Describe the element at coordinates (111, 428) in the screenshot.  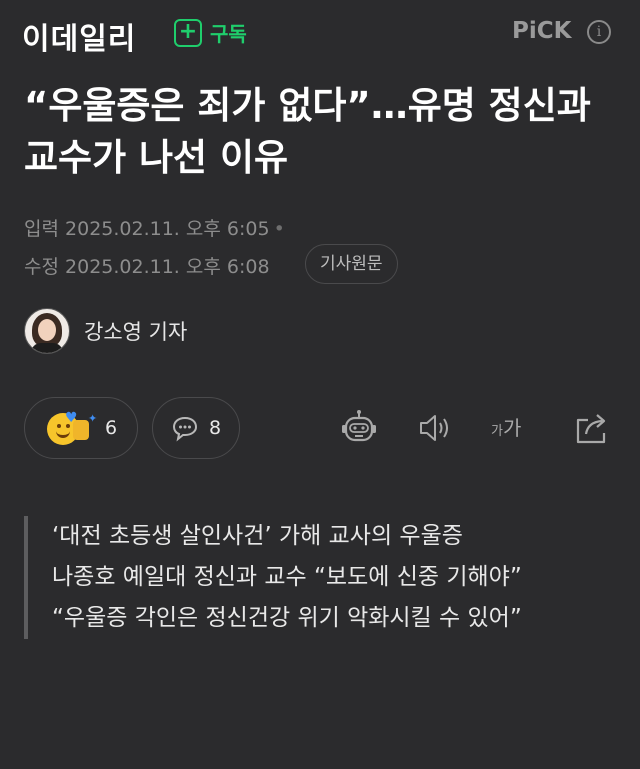
I see `reaction-count: 6` at that location.